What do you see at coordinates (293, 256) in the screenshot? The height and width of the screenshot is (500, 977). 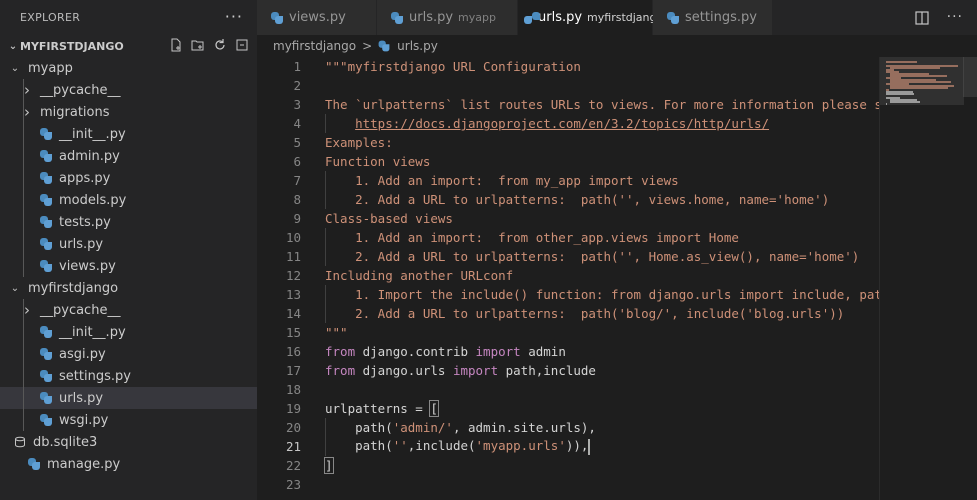 I see `line-number: 11` at bounding box center [293, 256].